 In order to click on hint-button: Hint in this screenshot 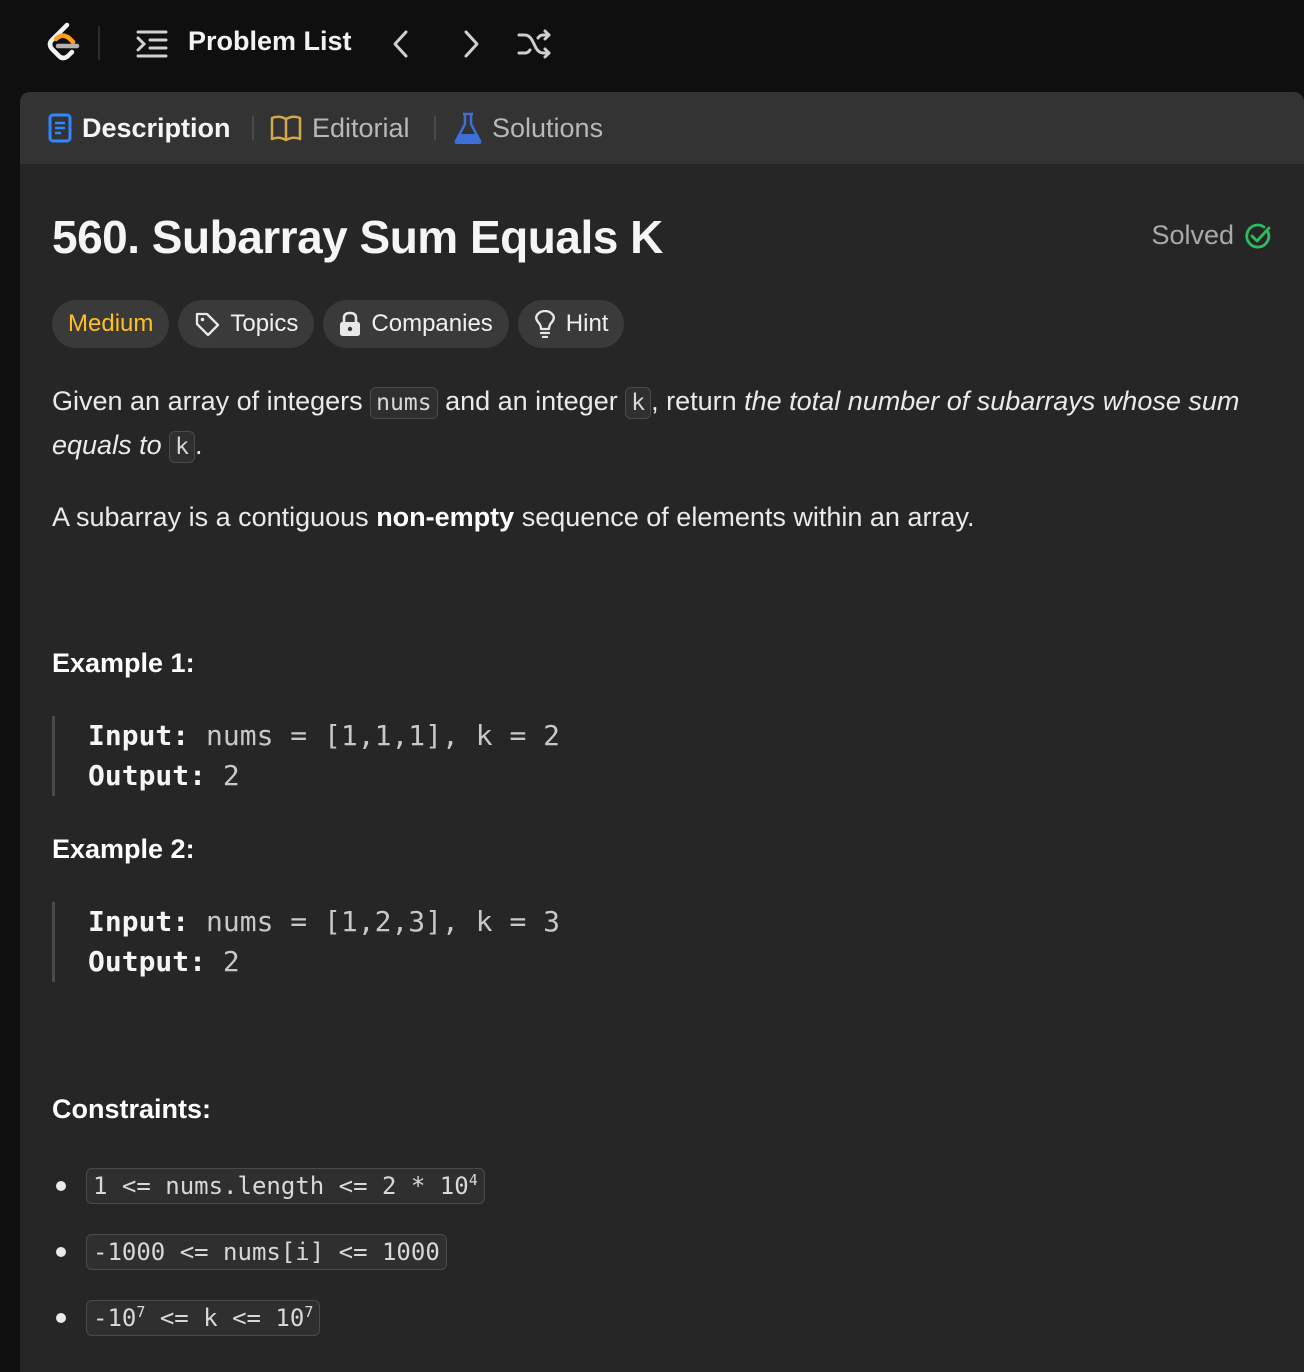, I will do `click(571, 324)`.